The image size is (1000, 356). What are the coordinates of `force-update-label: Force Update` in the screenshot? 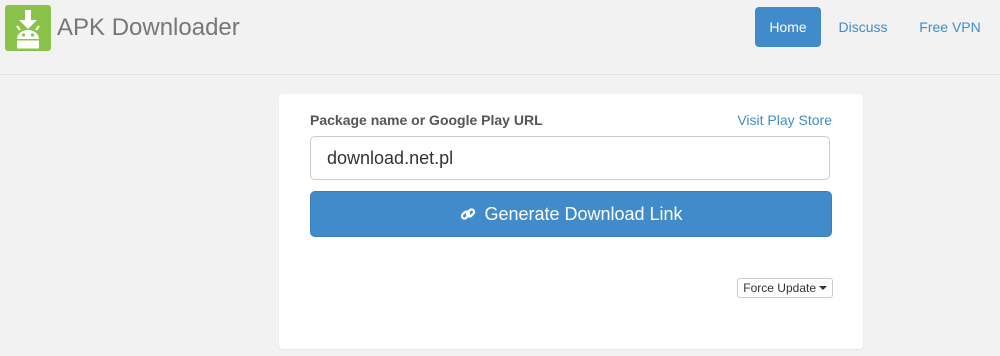 It's located at (779, 288).